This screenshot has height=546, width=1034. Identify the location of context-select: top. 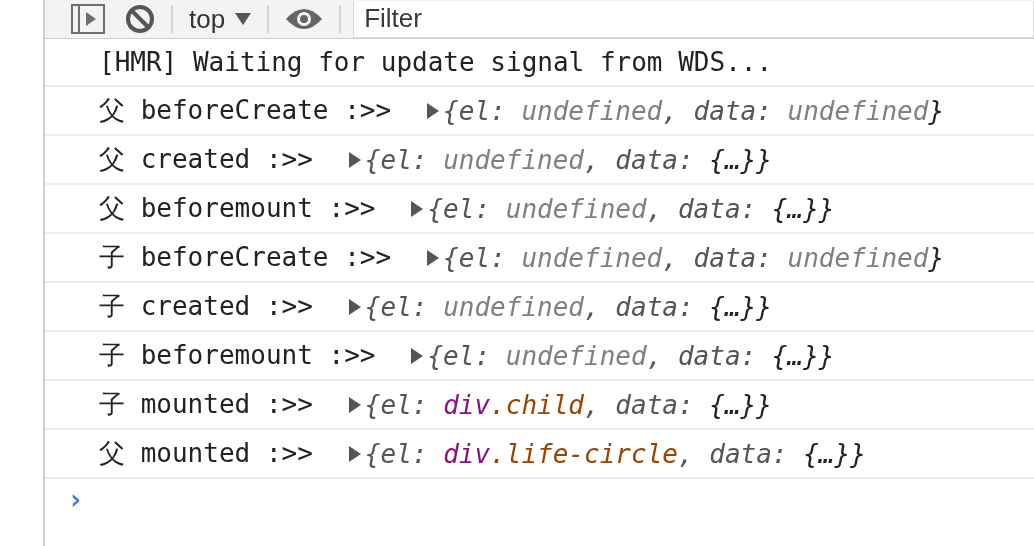
(220, 19).